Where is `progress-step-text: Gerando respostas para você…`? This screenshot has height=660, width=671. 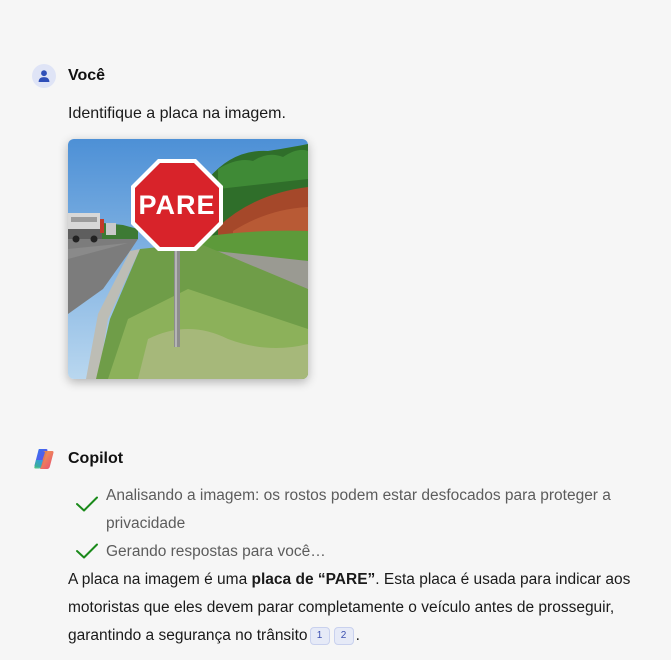
progress-step-text: Gerando respostas para você… is located at coordinates (216, 551).